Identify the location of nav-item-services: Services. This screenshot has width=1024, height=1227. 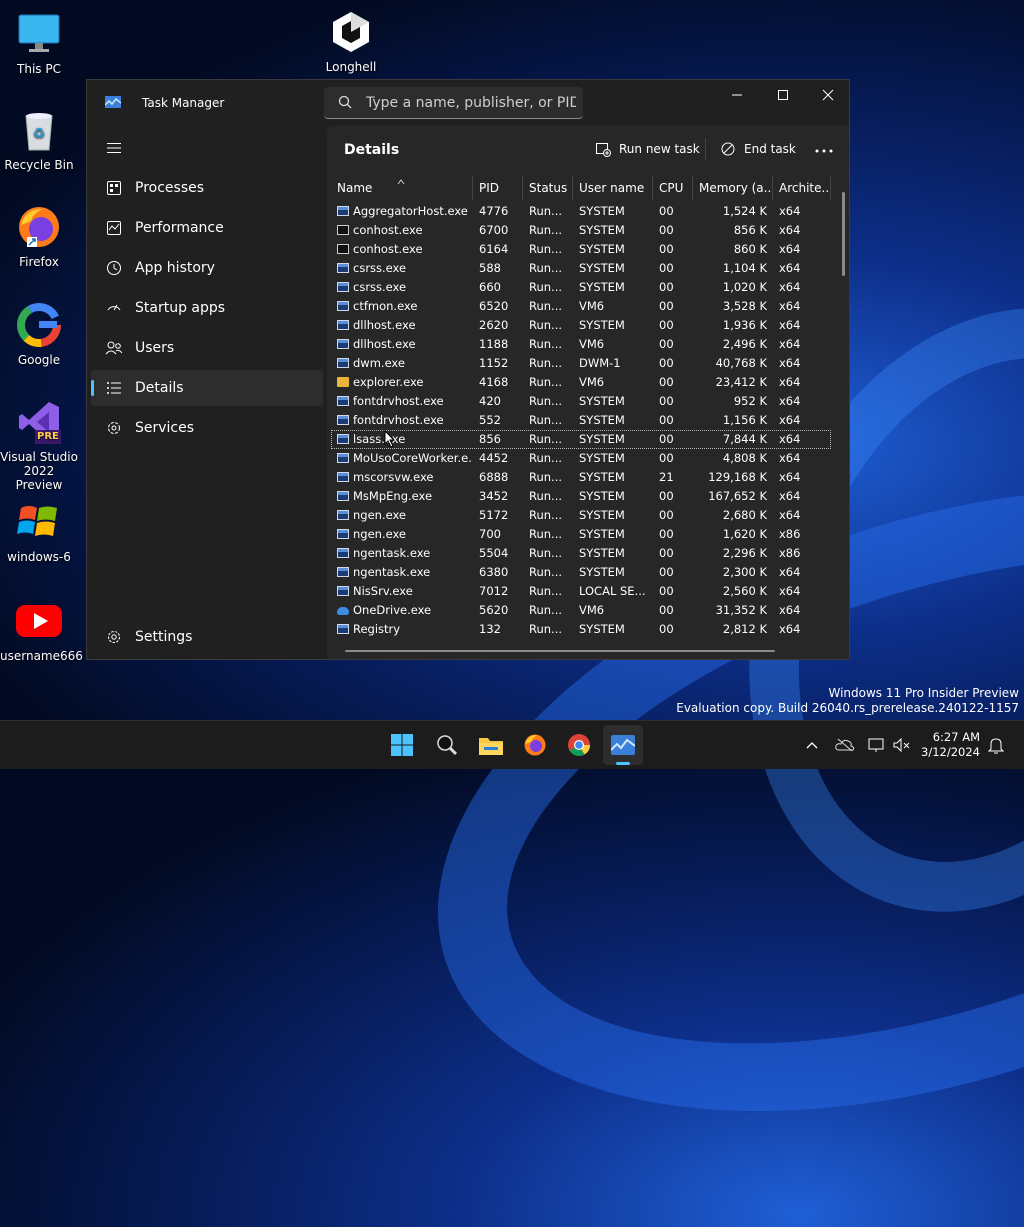
(207, 428).